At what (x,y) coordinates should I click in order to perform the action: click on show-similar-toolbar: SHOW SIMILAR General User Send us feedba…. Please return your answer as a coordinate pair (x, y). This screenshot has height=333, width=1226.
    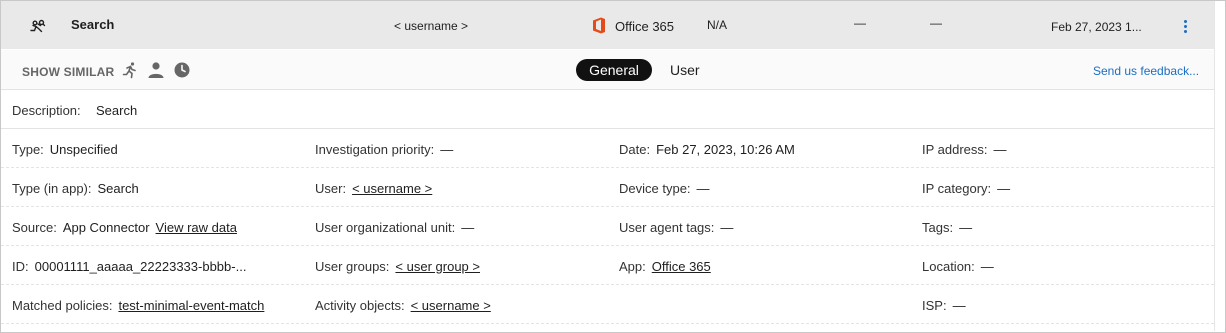
    Looking at the image, I should click on (607, 70).